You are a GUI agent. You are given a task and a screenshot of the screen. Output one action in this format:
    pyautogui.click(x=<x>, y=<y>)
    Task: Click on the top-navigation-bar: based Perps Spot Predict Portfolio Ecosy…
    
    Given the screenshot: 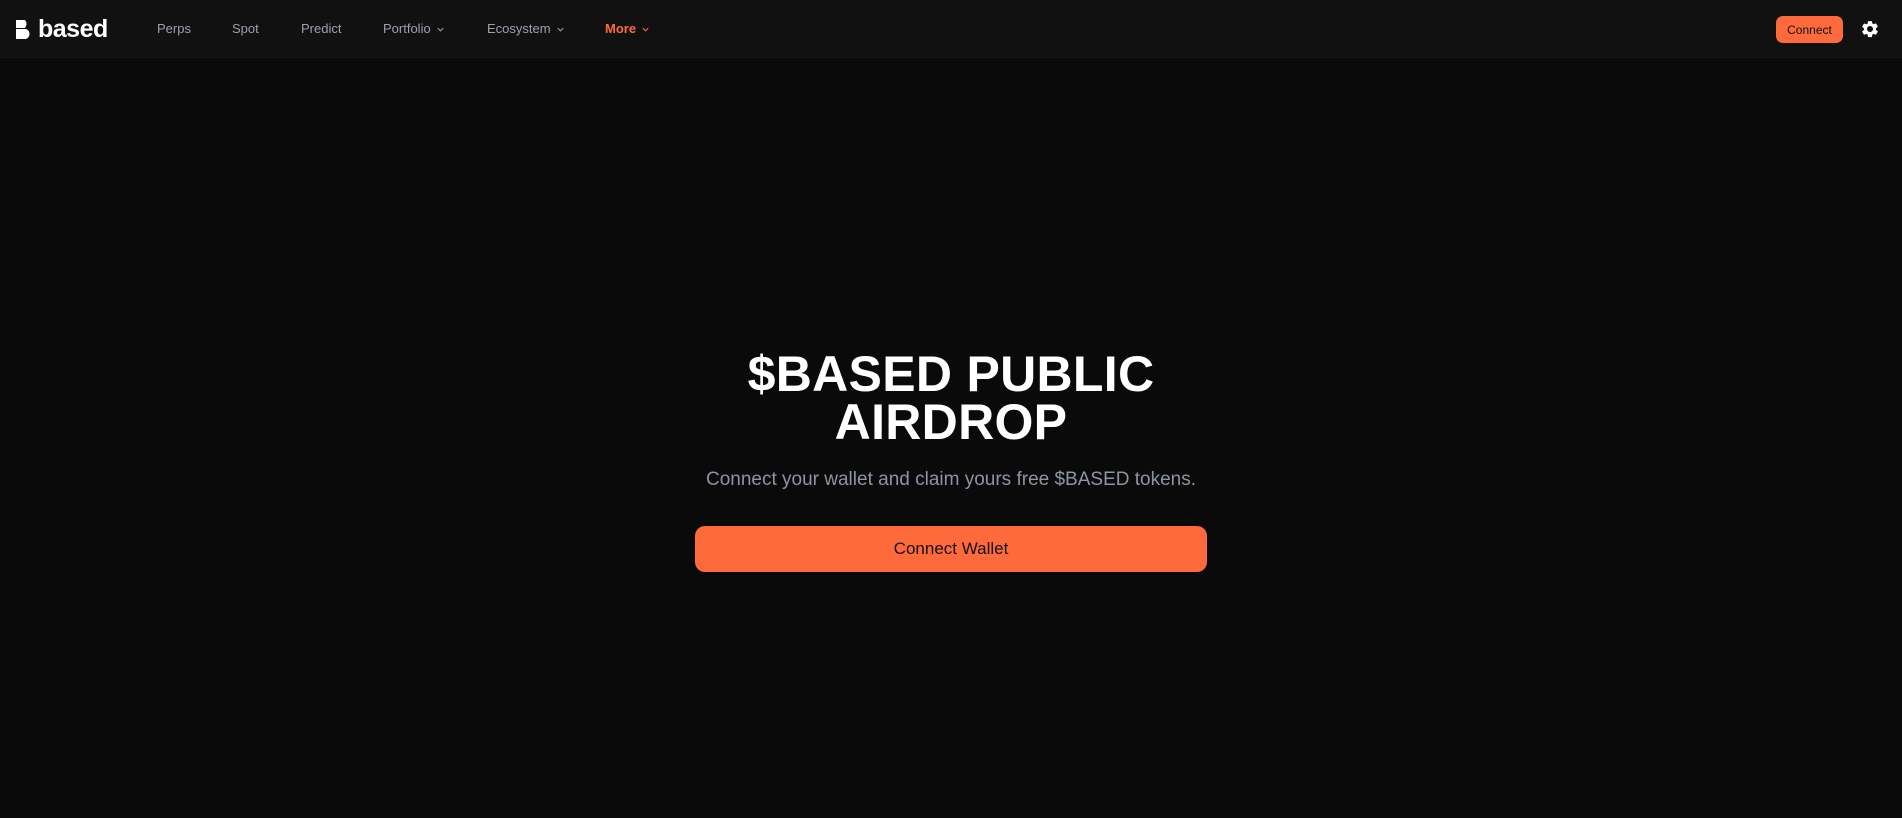 What is the action you would take?
    pyautogui.click(x=951, y=29)
    